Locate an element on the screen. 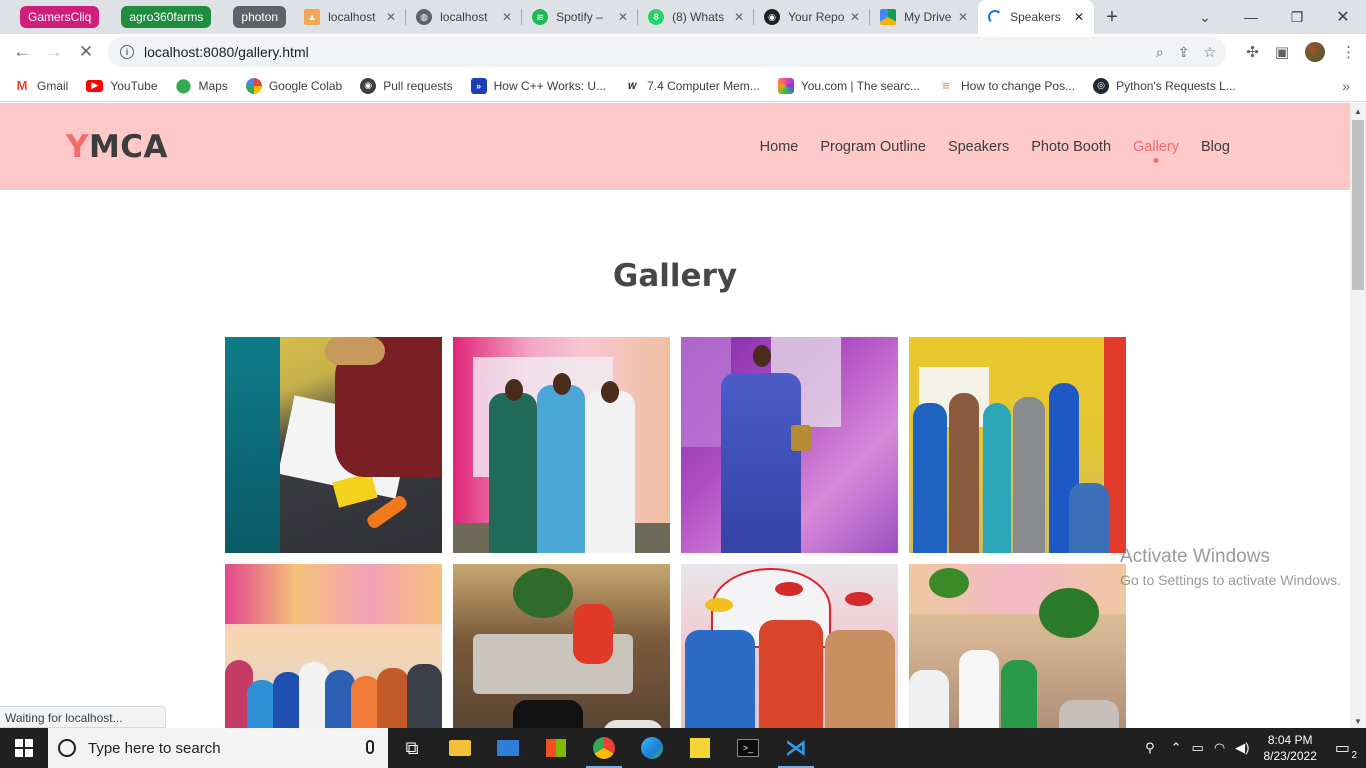 This screenshot has width=1366, height=768. page-scrollbar: ▲ ▼ is located at coordinates (1358, 415).